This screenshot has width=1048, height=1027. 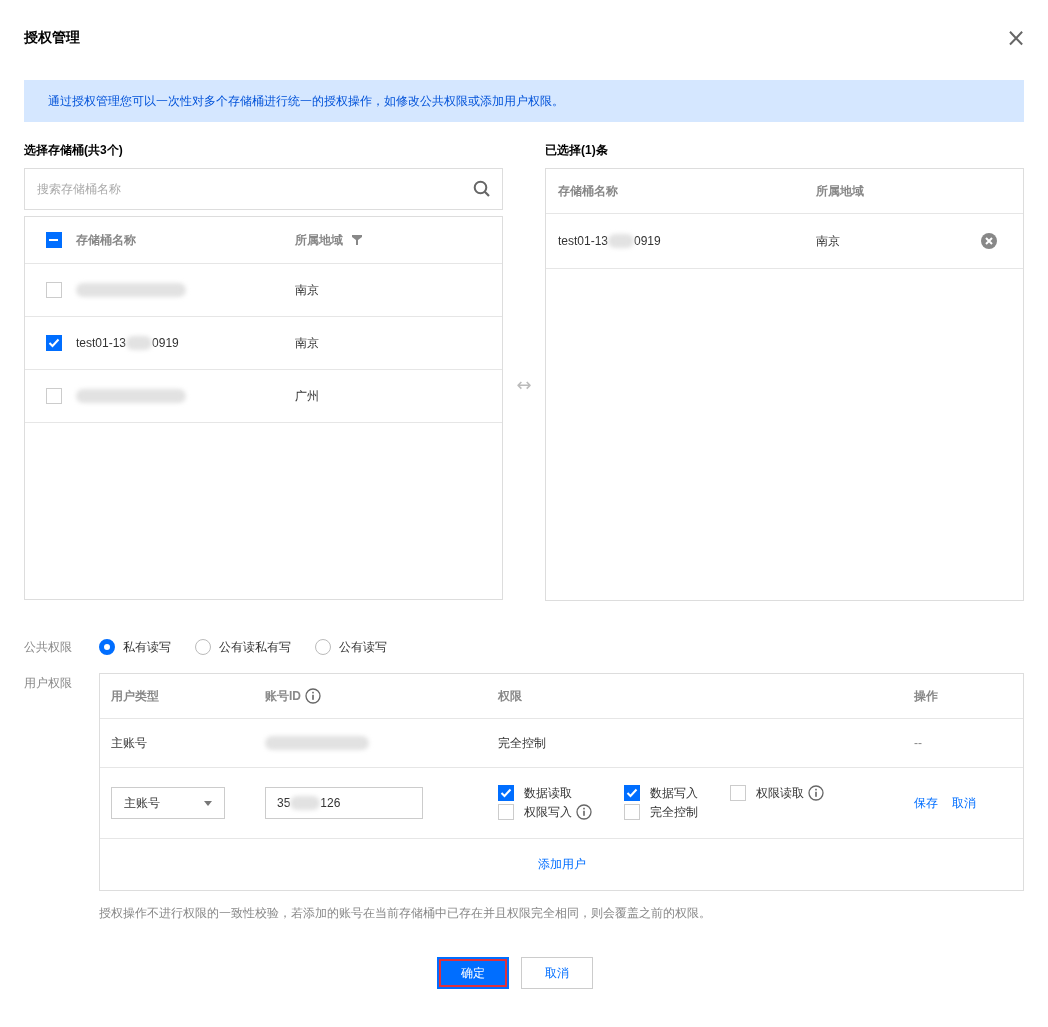 What do you see at coordinates (208, 803) in the screenshot?
I see `caret-icon` at bounding box center [208, 803].